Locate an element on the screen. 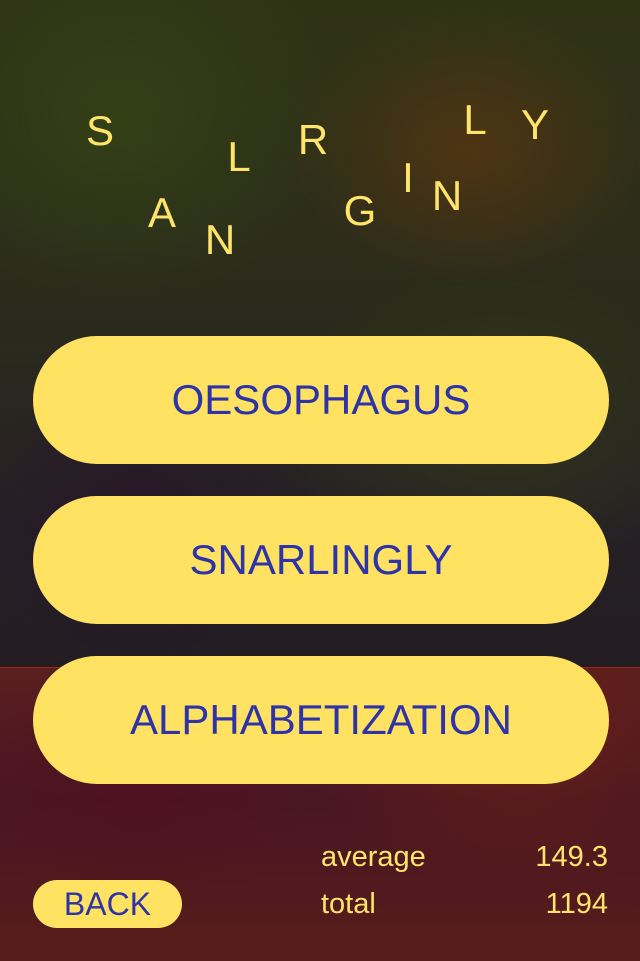 The height and width of the screenshot is (961, 640). average-label: average is located at coordinates (373, 857).